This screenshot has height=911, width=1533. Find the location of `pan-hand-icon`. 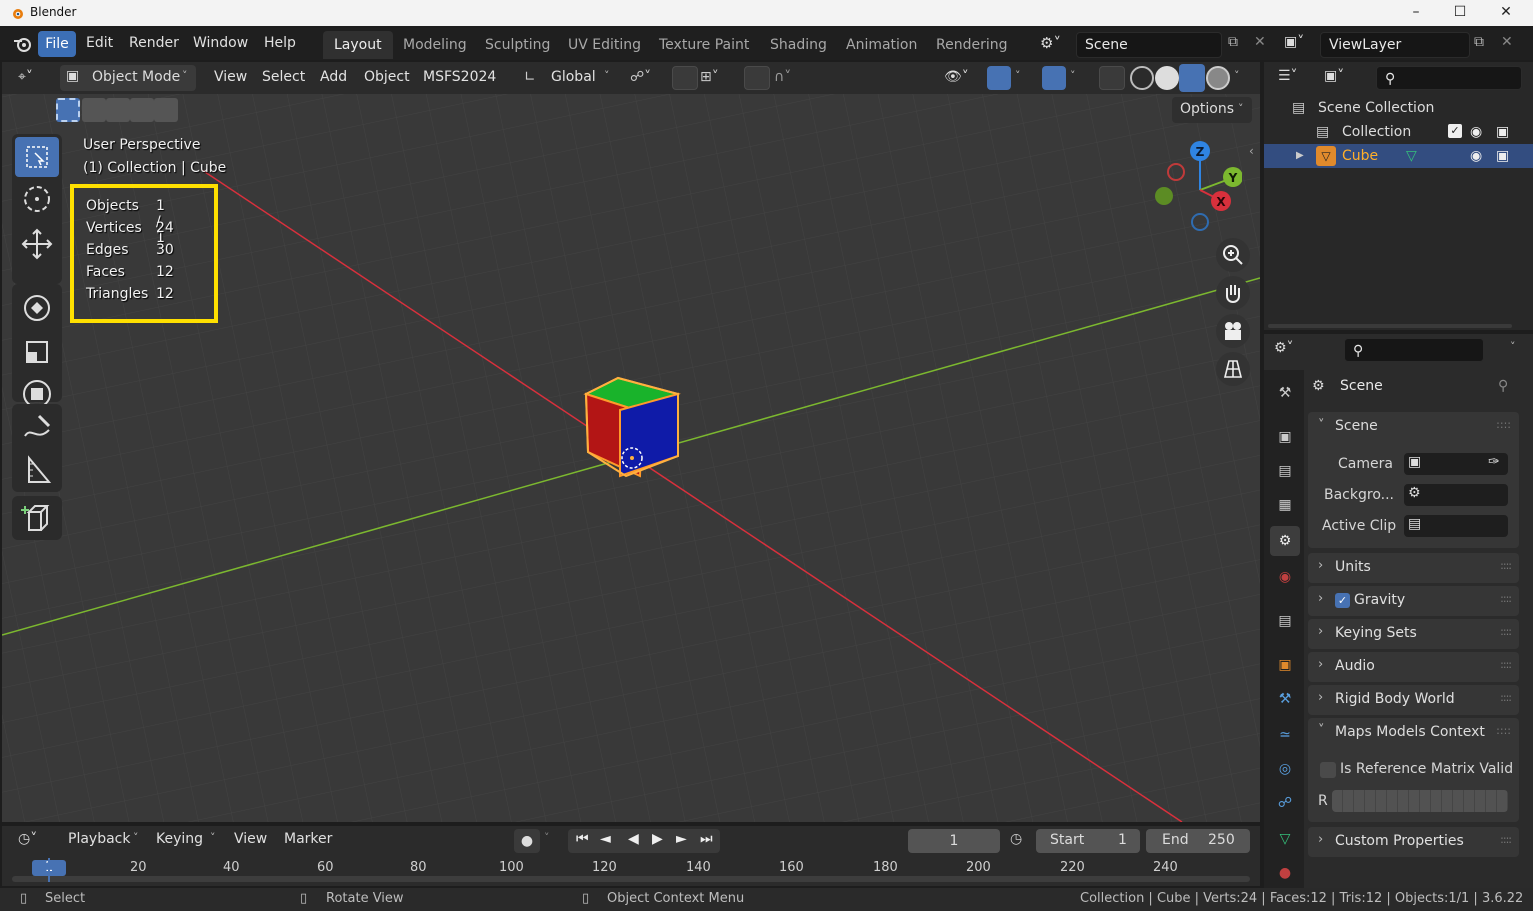

pan-hand-icon is located at coordinates (1233, 293).